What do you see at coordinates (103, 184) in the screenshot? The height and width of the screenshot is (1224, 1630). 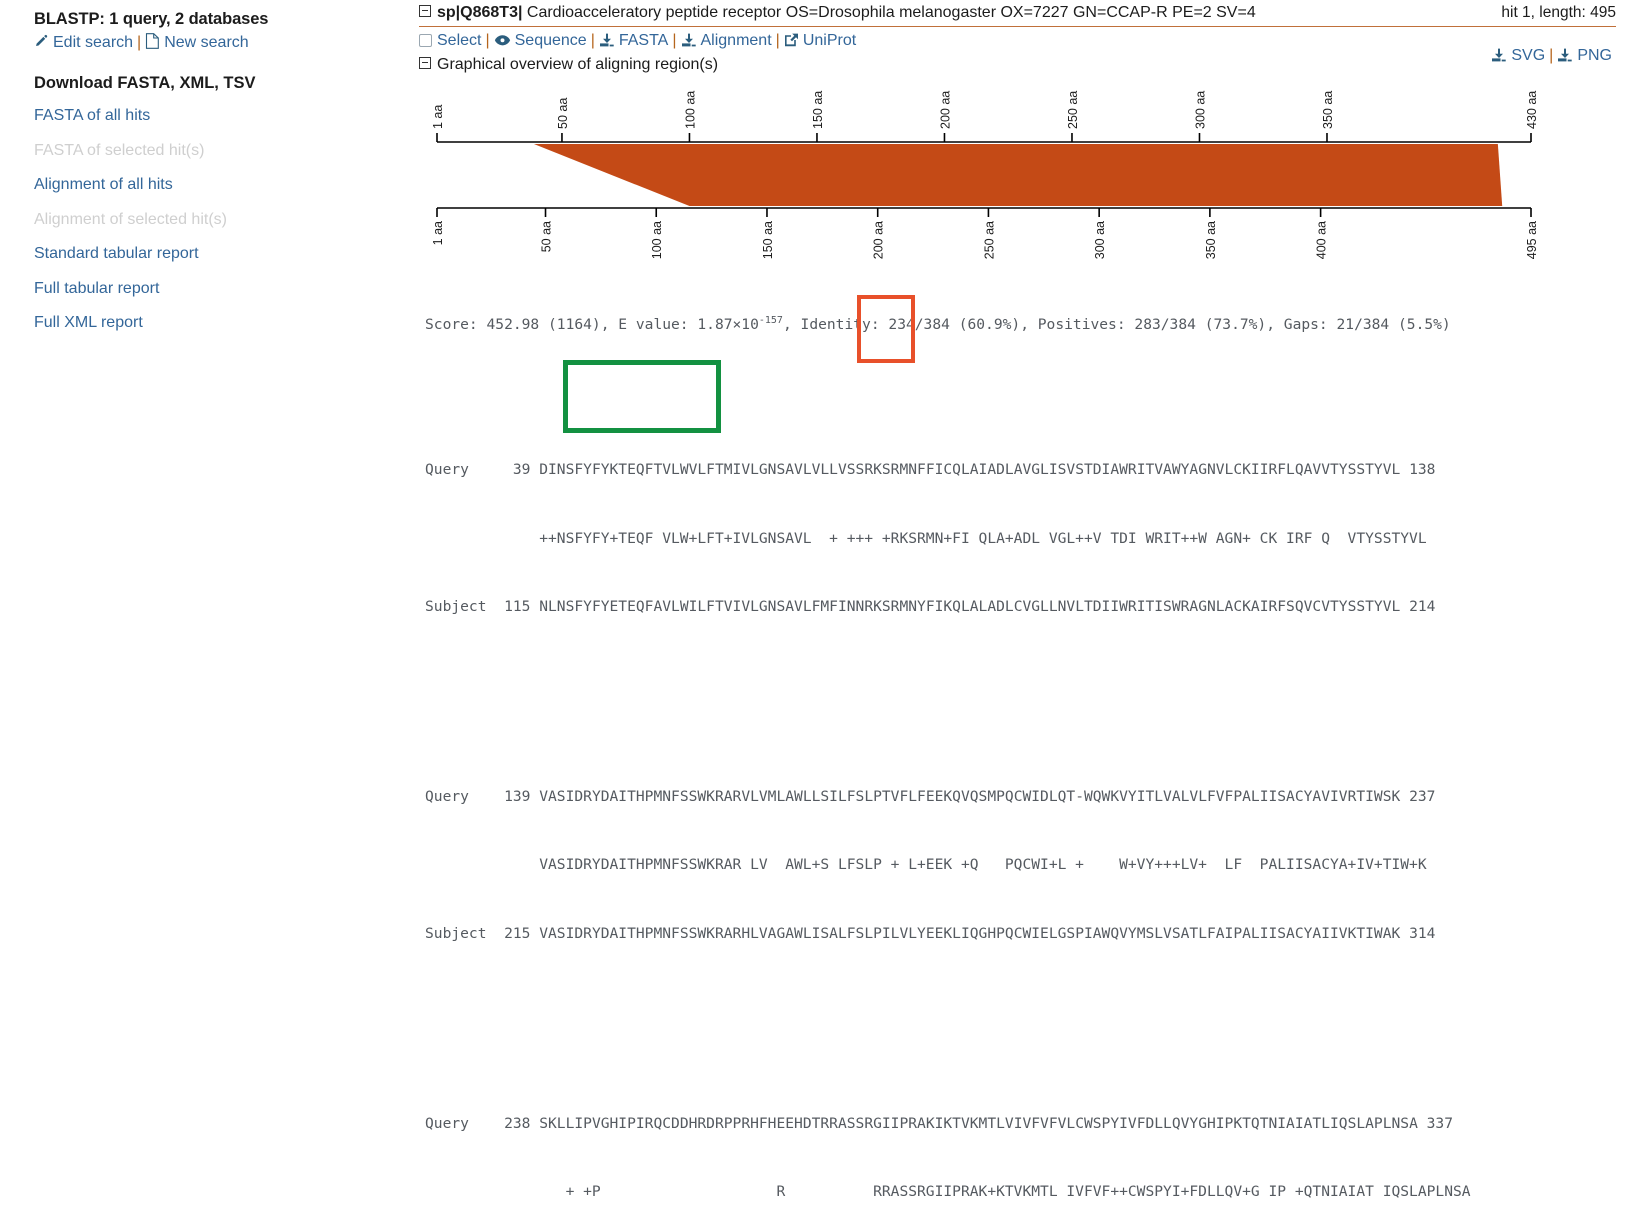 I see `sidebar-link-alignment-all-hits: Alignment of all hits` at bounding box center [103, 184].